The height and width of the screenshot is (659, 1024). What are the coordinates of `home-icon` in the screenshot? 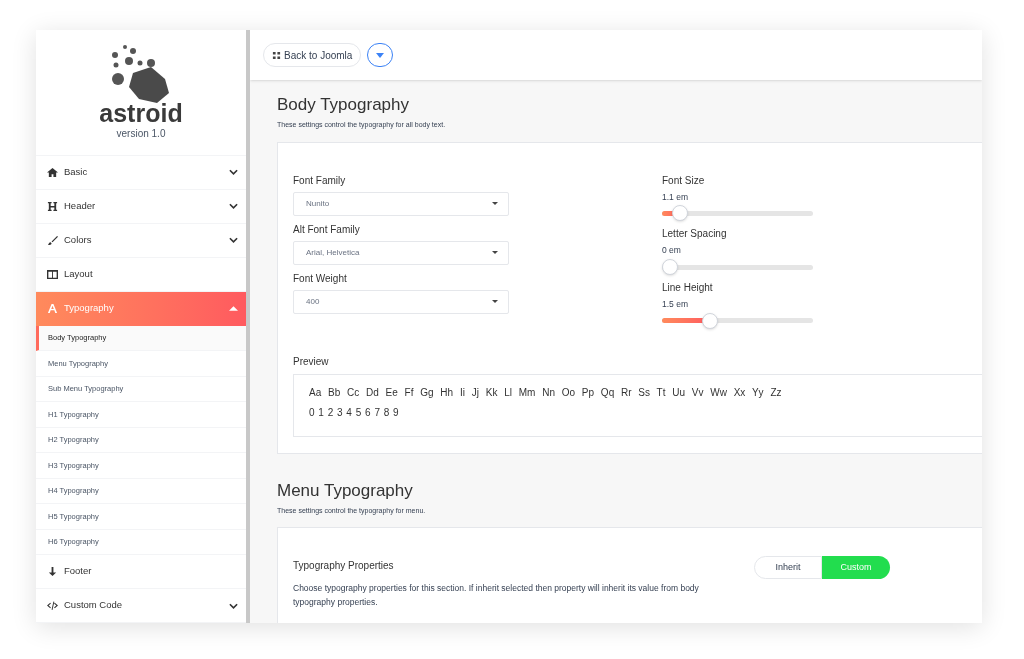 It's located at (52, 172).